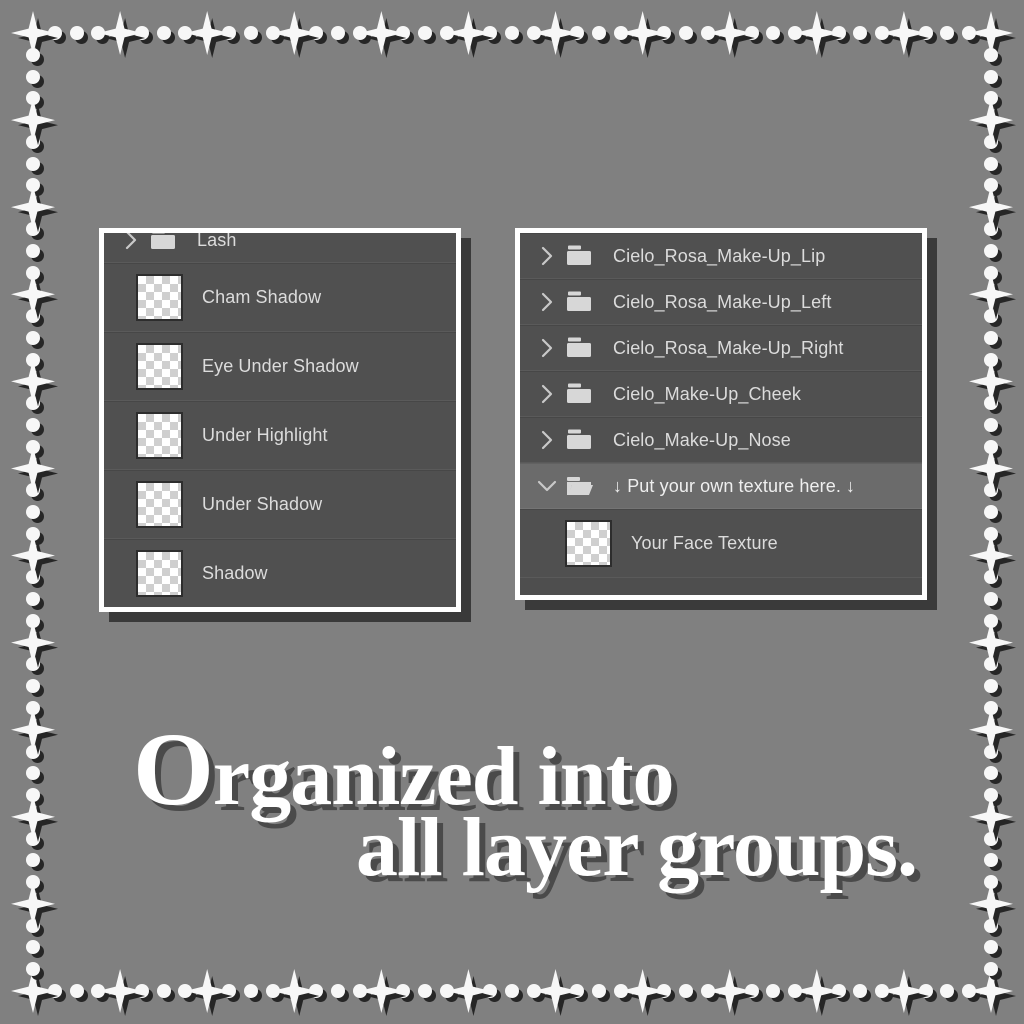  I want to click on layer-name-label: Under Highlight, so click(265, 435).